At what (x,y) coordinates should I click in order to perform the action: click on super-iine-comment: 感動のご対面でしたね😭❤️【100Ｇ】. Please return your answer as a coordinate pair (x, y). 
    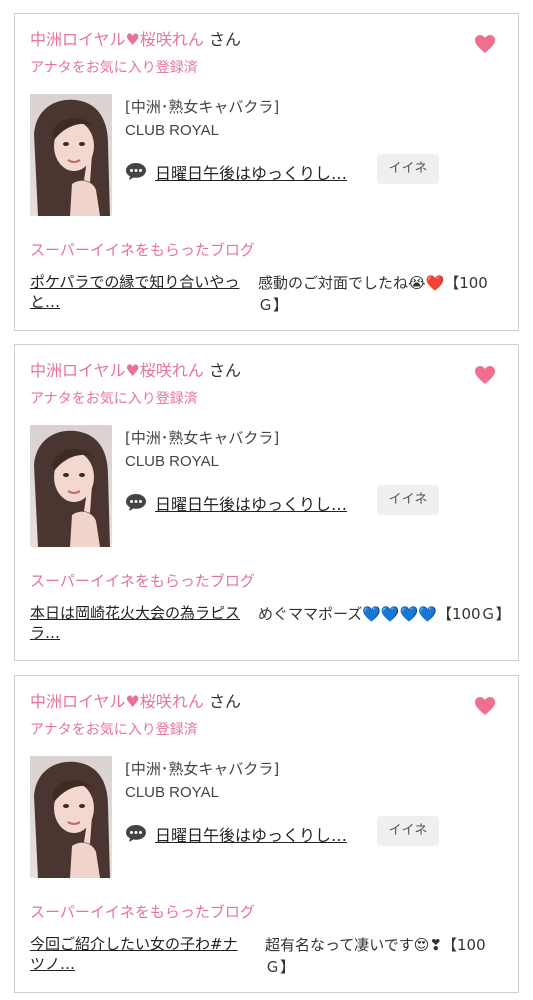
    Looking at the image, I should click on (373, 294).